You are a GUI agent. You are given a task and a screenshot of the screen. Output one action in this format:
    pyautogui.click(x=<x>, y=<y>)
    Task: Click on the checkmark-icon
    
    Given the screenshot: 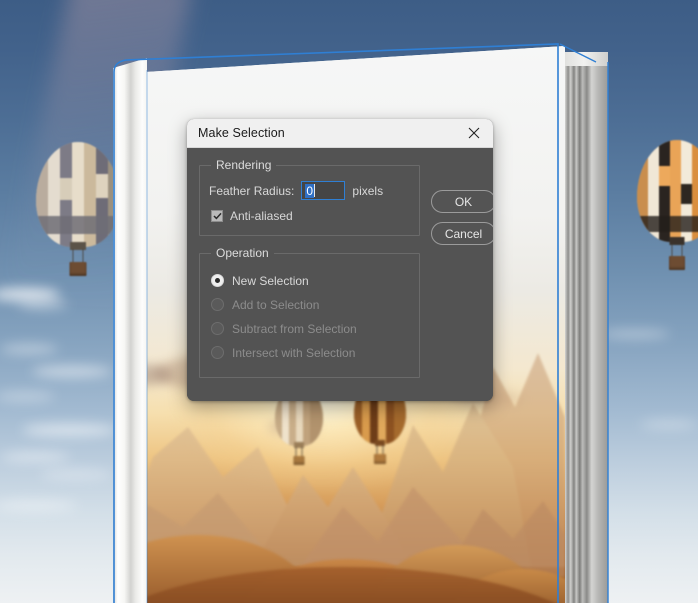 What is the action you would take?
    pyautogui.click(x=217, y=216)
    